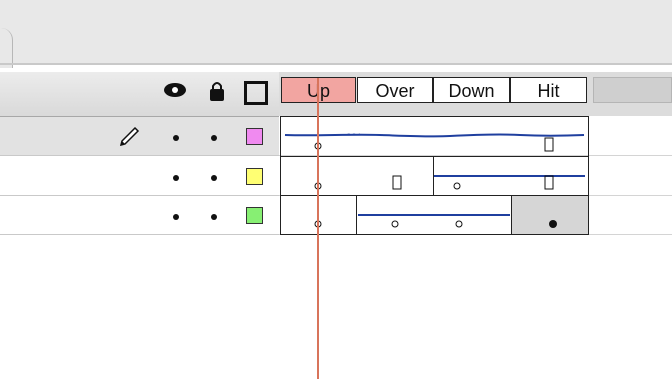 This screenshot has height=379, width=672. I want to click on layer-header, so click(139, 94).